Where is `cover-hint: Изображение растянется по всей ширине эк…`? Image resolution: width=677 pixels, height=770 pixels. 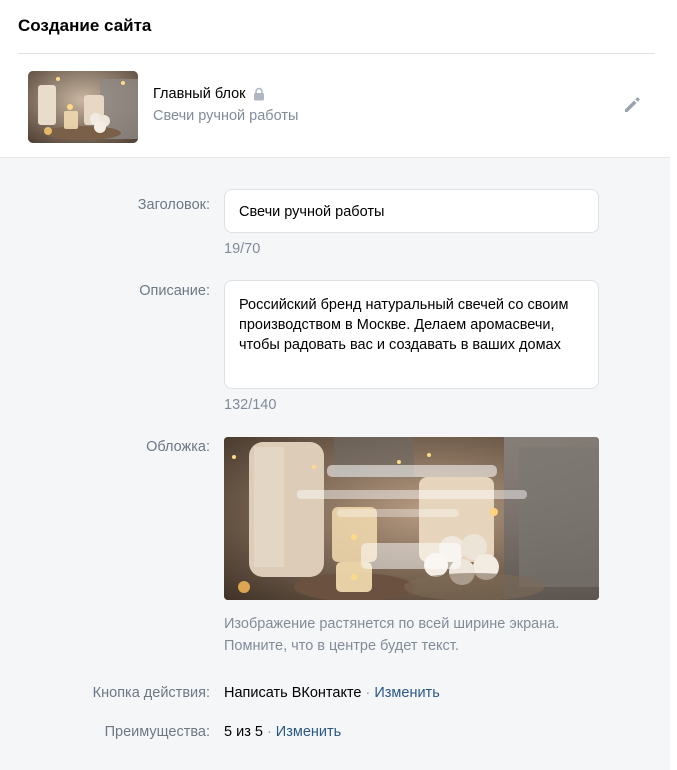 cover-hint: Изображение растянется по всей ширине эк… is located at coordinates (392, 635).